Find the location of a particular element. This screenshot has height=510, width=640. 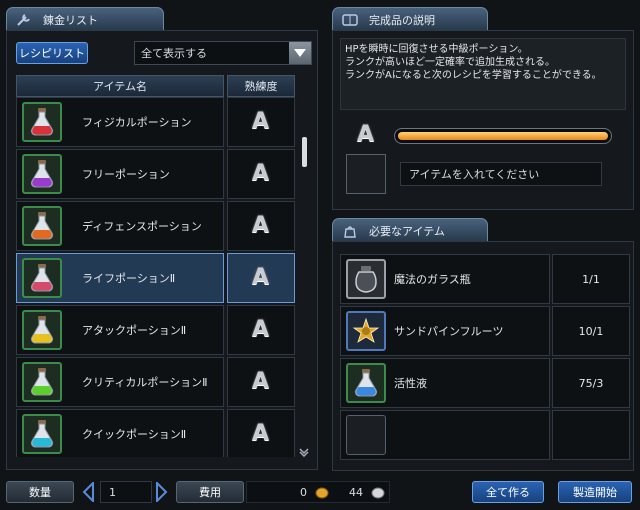

scrollbar-thumb is located at coordinates (304, 152).